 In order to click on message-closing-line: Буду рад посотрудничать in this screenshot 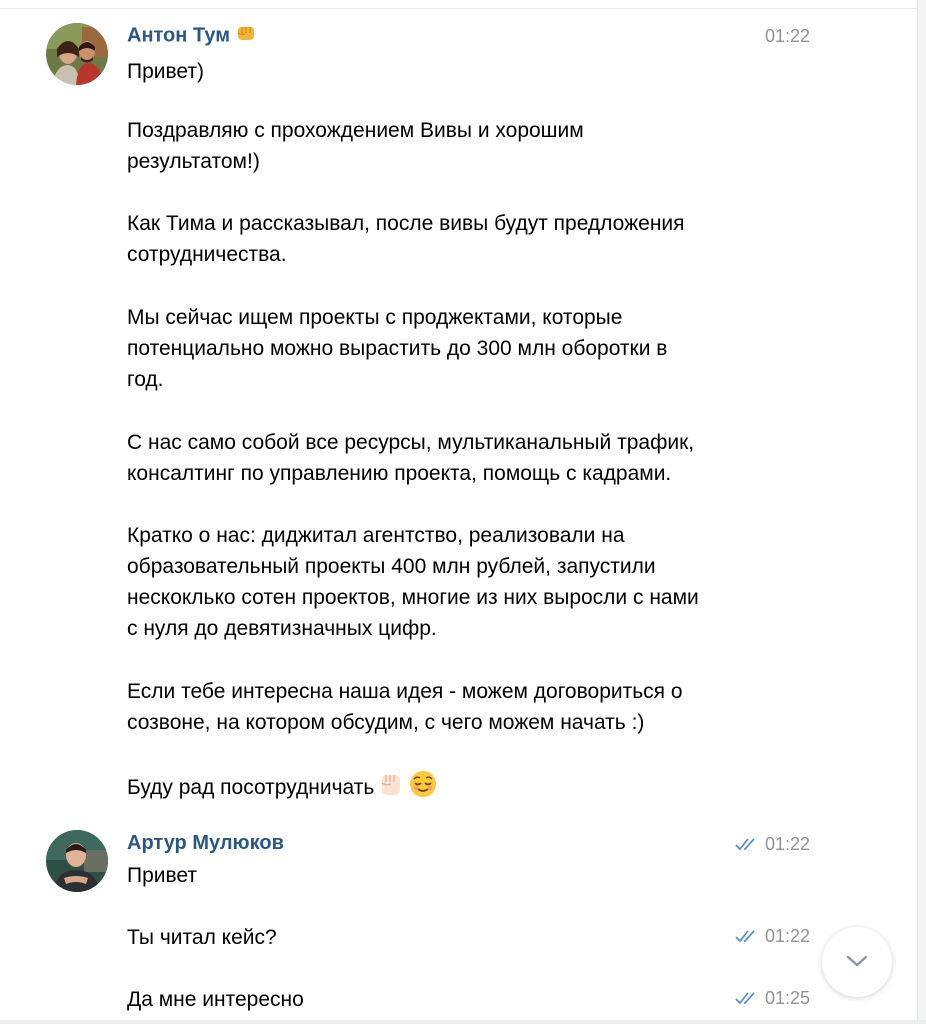, I will do `click(282, 788)`.